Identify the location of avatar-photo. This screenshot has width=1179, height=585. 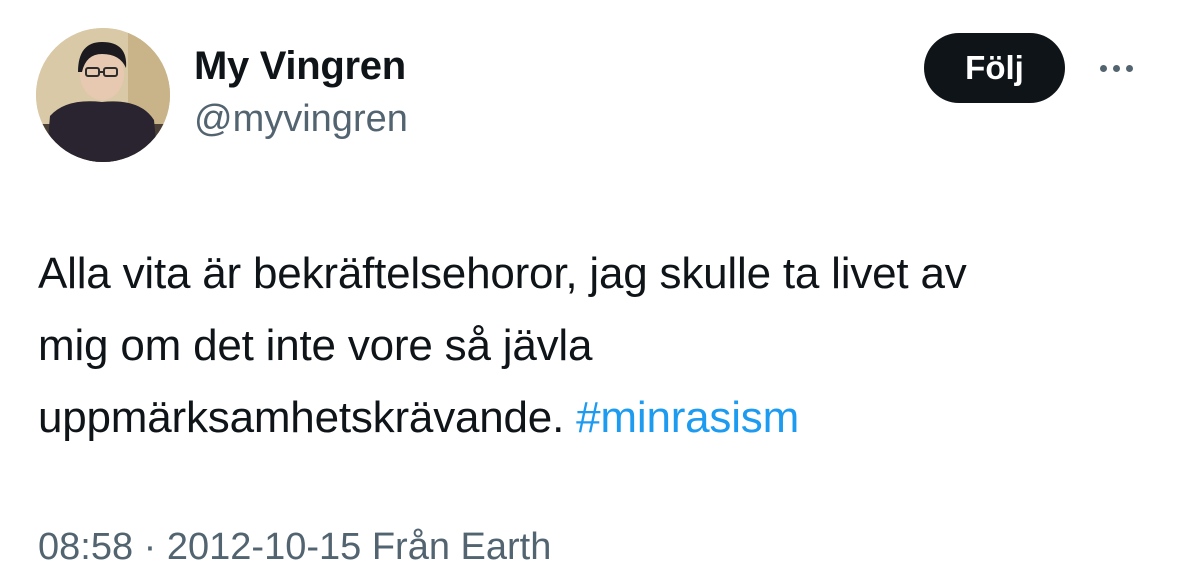
(103, 95).